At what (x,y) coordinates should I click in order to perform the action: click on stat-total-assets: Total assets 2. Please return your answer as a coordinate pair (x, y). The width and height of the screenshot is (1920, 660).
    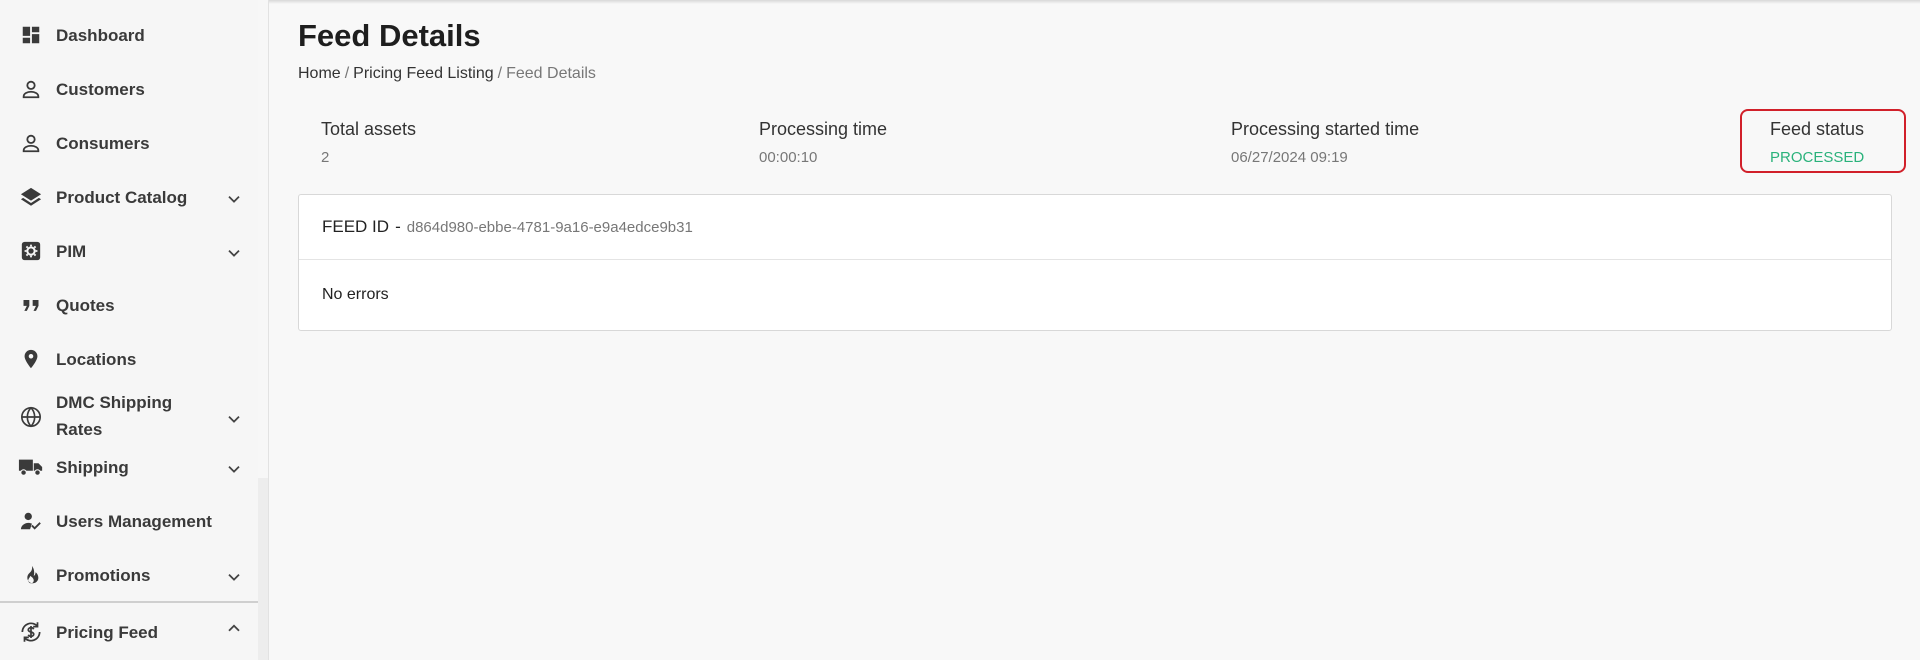
    Looking at the image, I should click on (368, 142).